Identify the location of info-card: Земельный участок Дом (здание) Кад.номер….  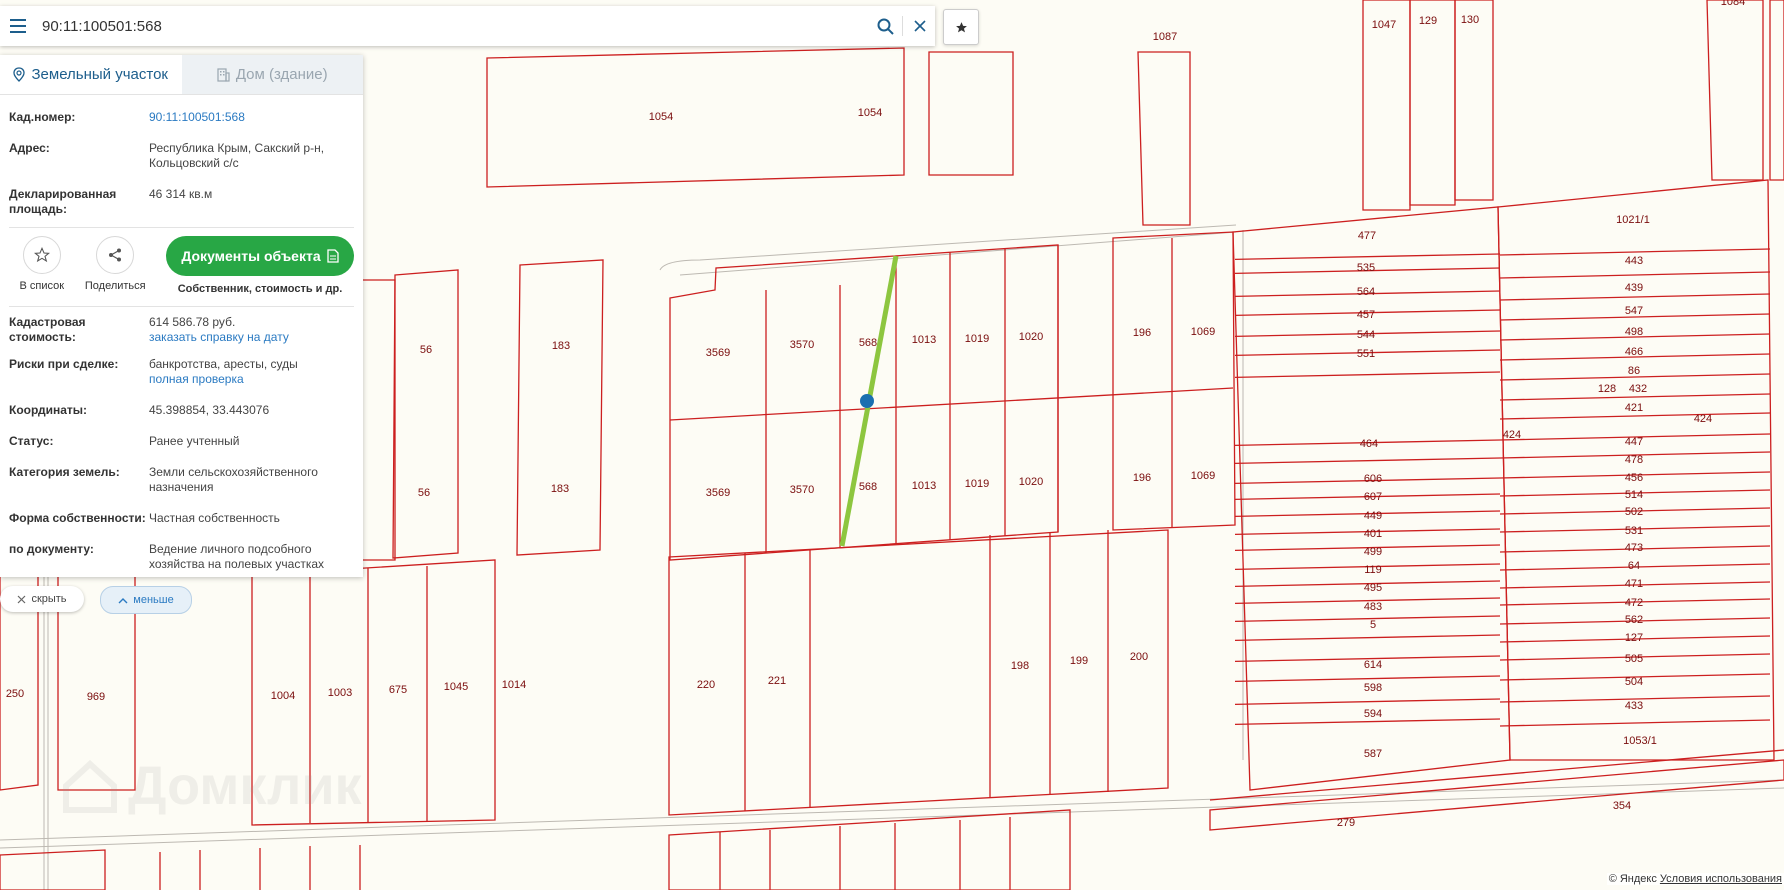
(181, 316).